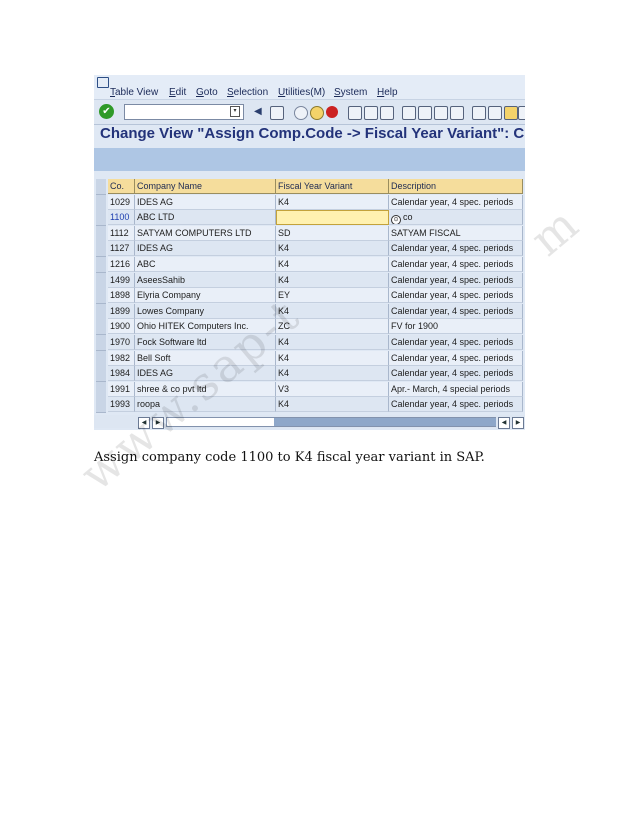 Image resolution: width=638 pixels, height=826 pixels. Describe the element at coordinates (456, 327) in the screenshot. I see `description-cell: FV for 1900` at that location.